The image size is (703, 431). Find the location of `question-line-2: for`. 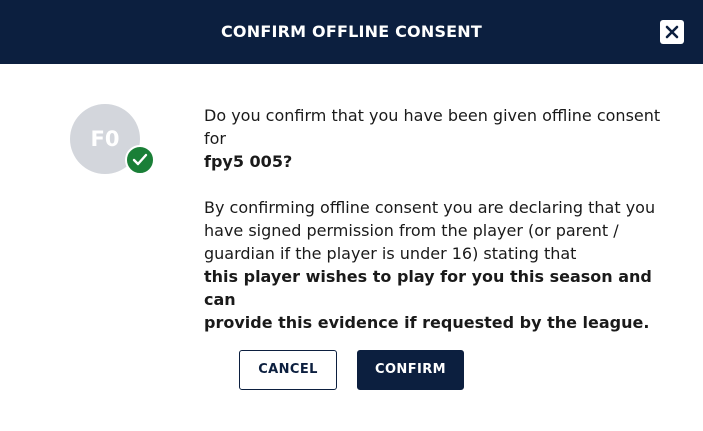

question-line-2: for is located at coordinates (215, 138).